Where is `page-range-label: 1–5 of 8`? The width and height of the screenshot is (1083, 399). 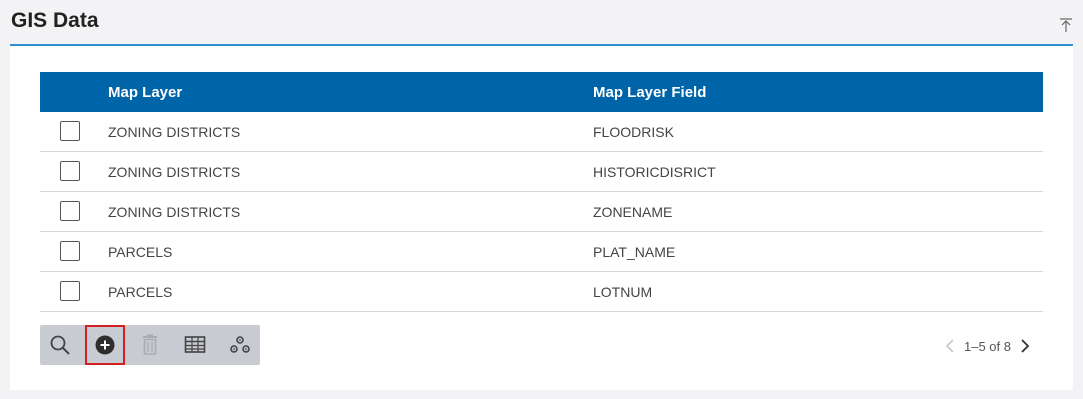 page-range-label: 1–5 of 8 is located at coordinates (987, 346).